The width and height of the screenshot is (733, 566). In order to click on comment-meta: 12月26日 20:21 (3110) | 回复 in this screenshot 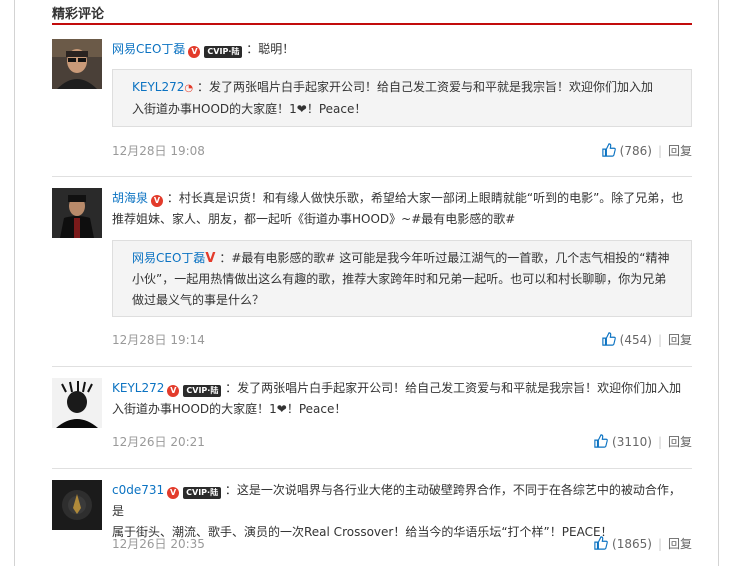, I will do `click(402, 442)`.